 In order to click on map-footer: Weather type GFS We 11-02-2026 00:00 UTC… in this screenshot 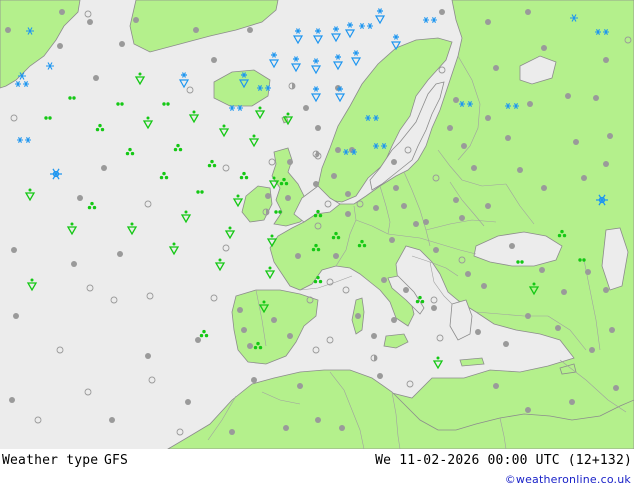, I will do `click(317, 469)`.